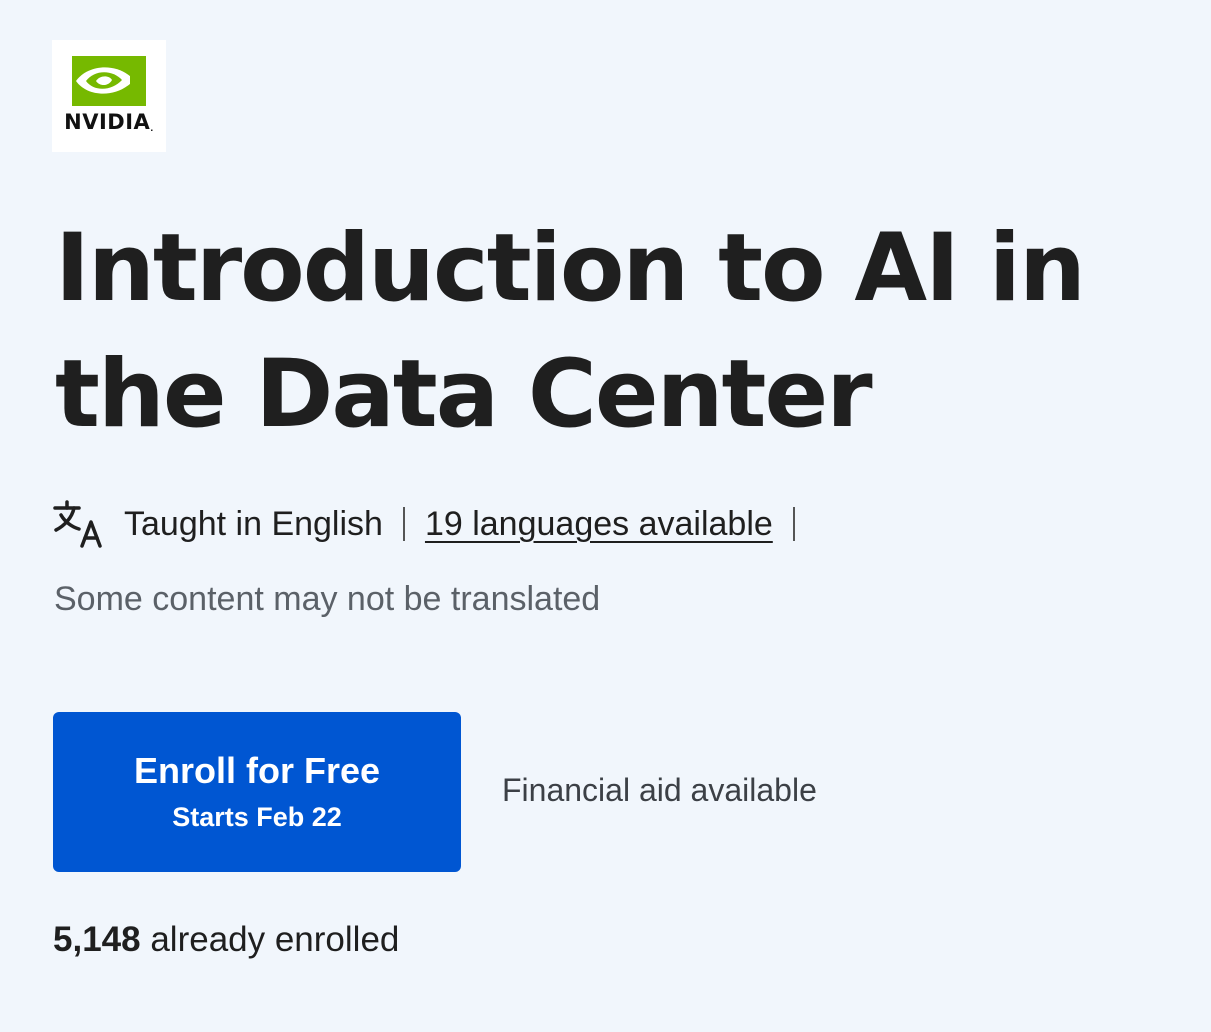 This screenshot has width=1211, height=1032. I want to click on nvidia-logo: NVIDIA., so click(109, 96).